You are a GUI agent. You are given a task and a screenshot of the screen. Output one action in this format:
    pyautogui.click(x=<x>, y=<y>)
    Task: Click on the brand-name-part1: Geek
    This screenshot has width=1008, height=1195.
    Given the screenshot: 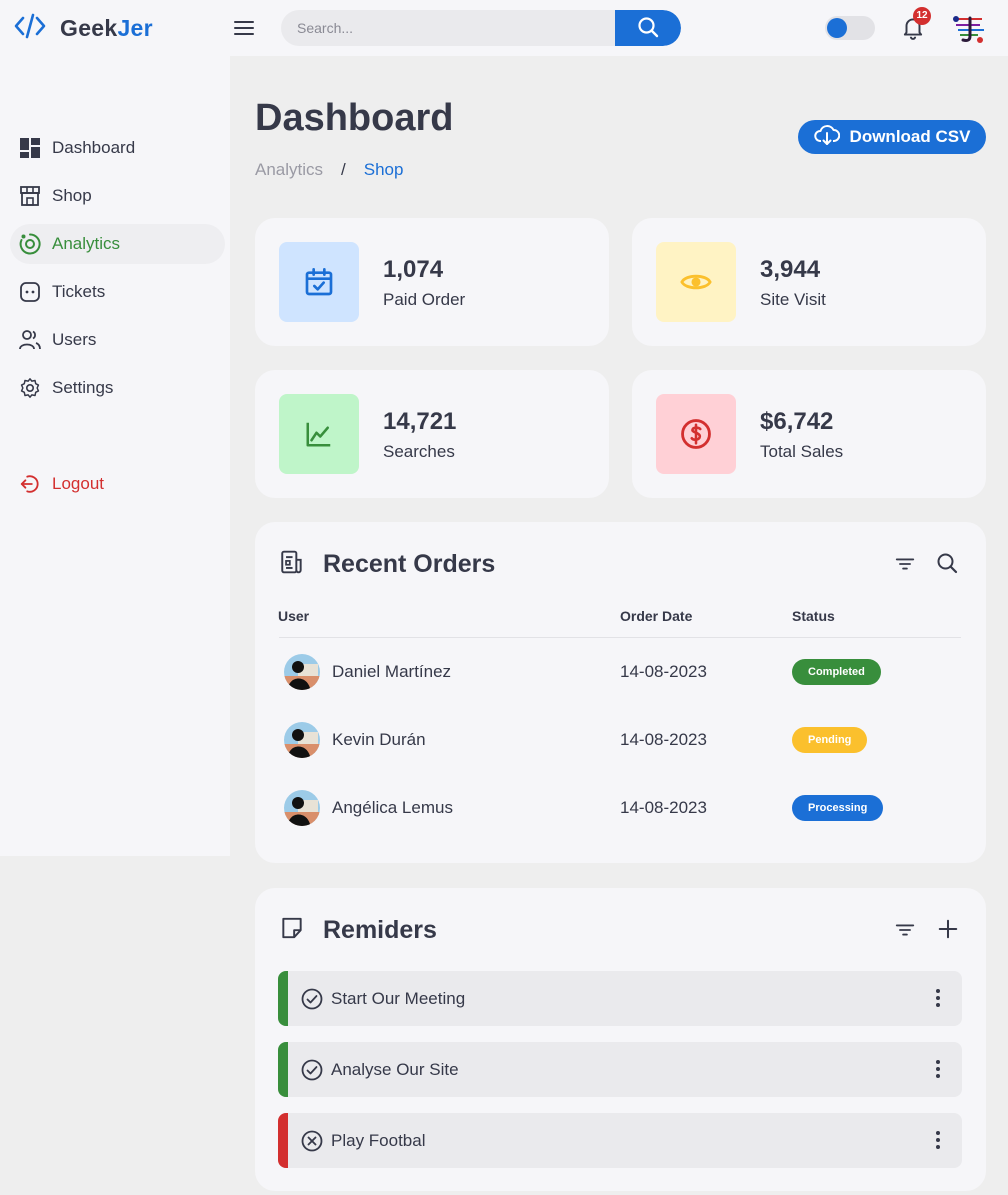 What is the action you would take?
    pyautogui.click(x=89, y=27)
    